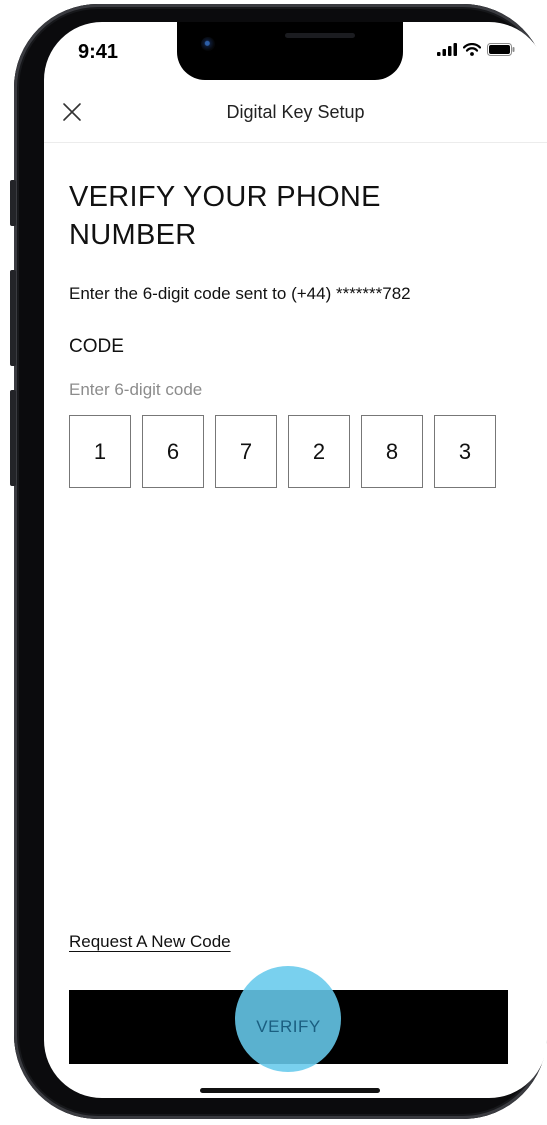  I want to click on navigation-bar: Digital Key Setup, so click(295, 115).